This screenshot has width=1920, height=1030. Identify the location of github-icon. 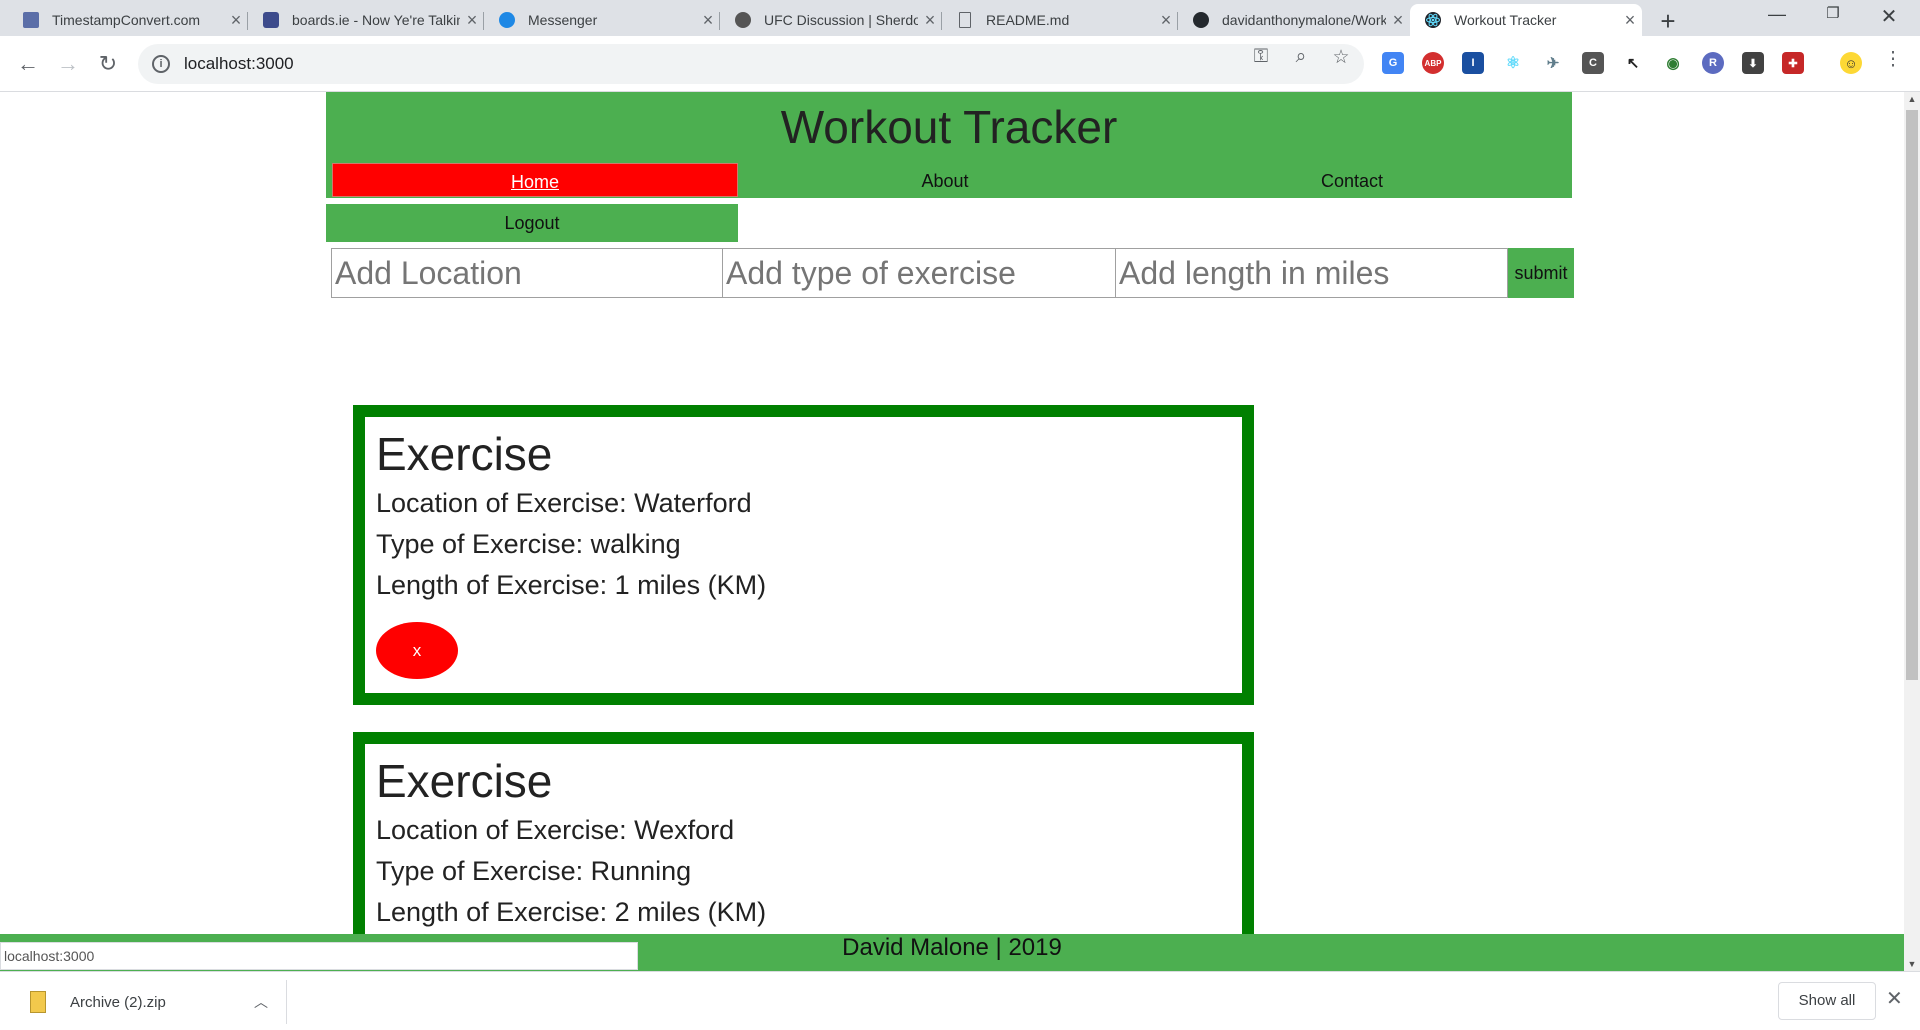
(1201, 20).